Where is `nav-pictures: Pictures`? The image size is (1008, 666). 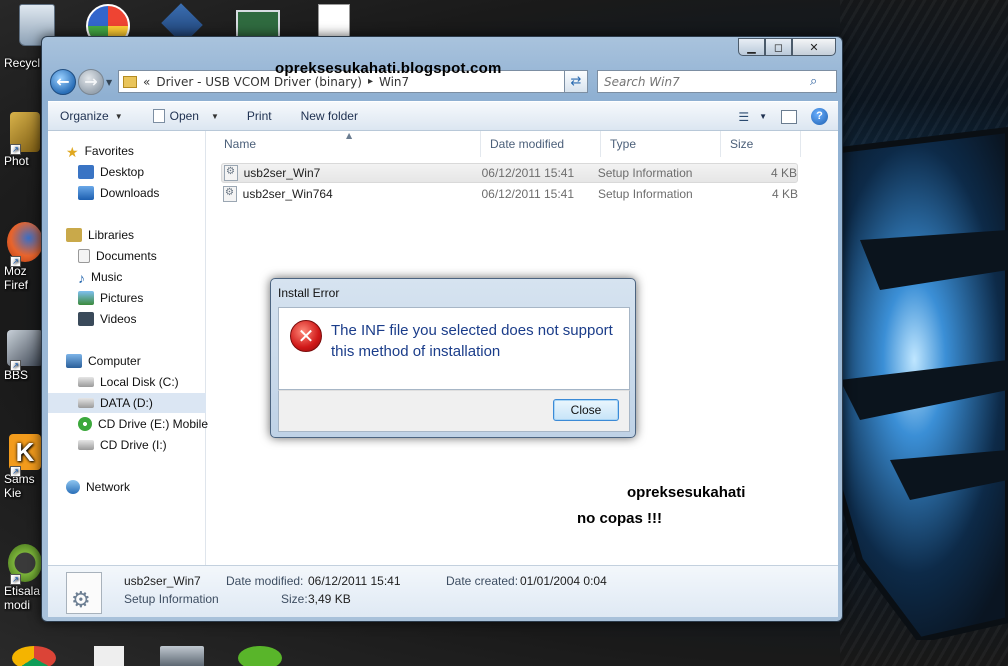
nav-pictures: Pictures is located at coordinates (110, 298).